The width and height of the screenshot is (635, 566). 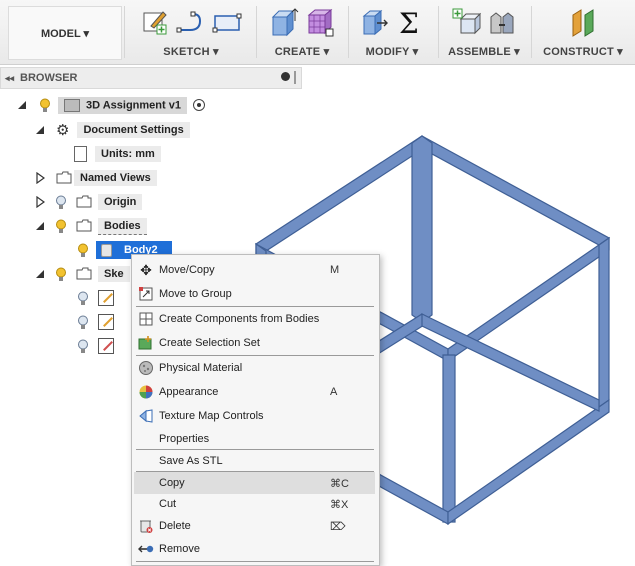 I want to click on activate-radio-icon, so click(x=198, y=105).